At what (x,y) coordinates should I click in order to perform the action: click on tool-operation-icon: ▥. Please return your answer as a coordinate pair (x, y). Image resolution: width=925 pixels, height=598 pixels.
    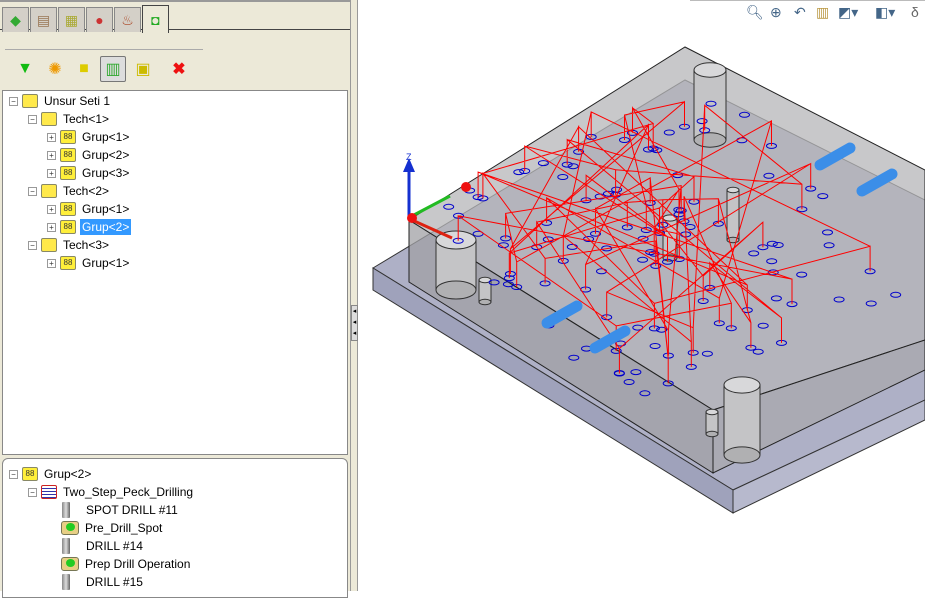
    Looking at the image, I should click on (113, 69).